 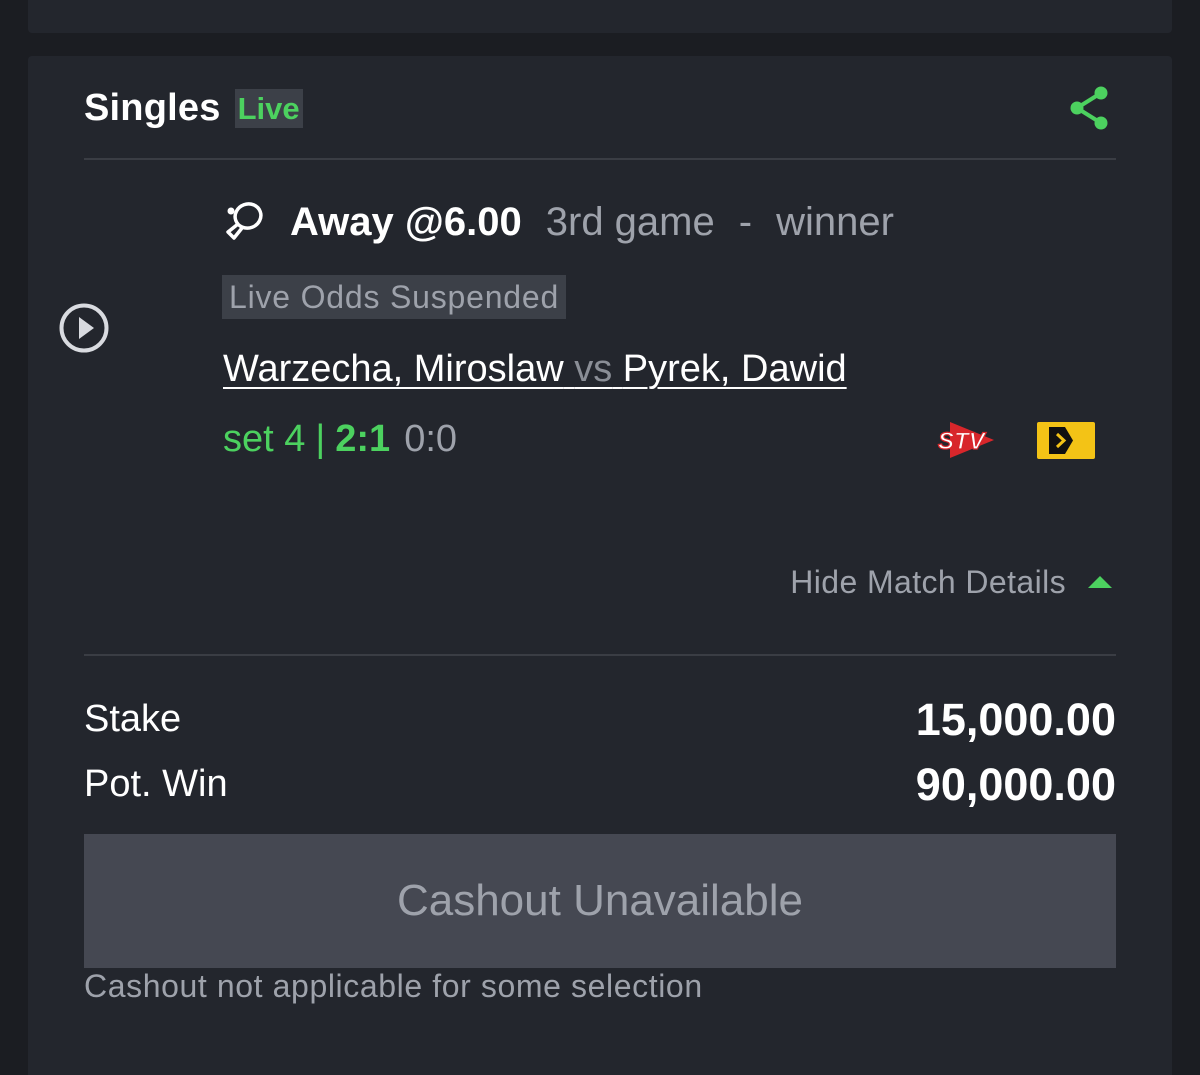 What do you see at coordinates (630, 221) in the screenshot?
I see `market-name: 3rd game` at bounding box center [630, 221].